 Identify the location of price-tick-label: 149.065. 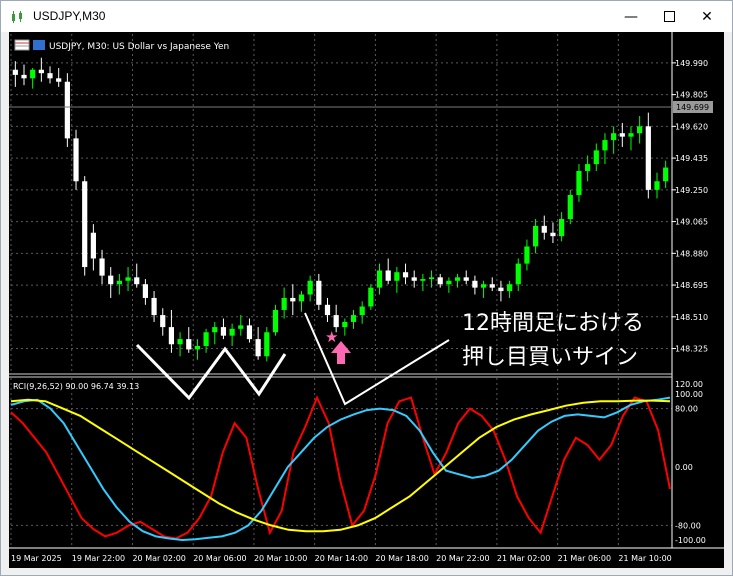
(691, 222).